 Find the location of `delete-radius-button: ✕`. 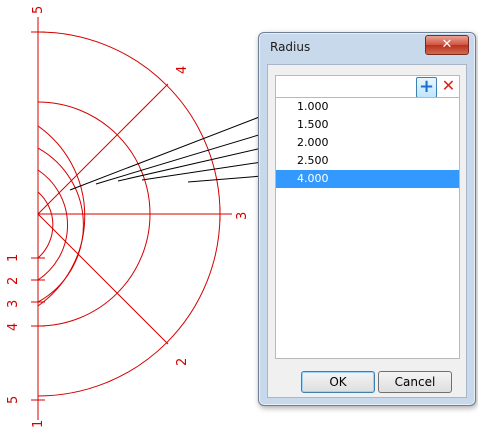

delete-radius-button: ✕ is located at coordinates (448, 86).